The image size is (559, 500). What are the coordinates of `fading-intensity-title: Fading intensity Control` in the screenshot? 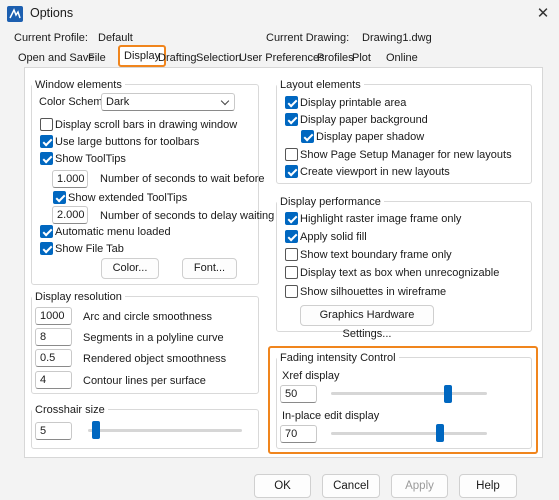 It's located at (338, 358).